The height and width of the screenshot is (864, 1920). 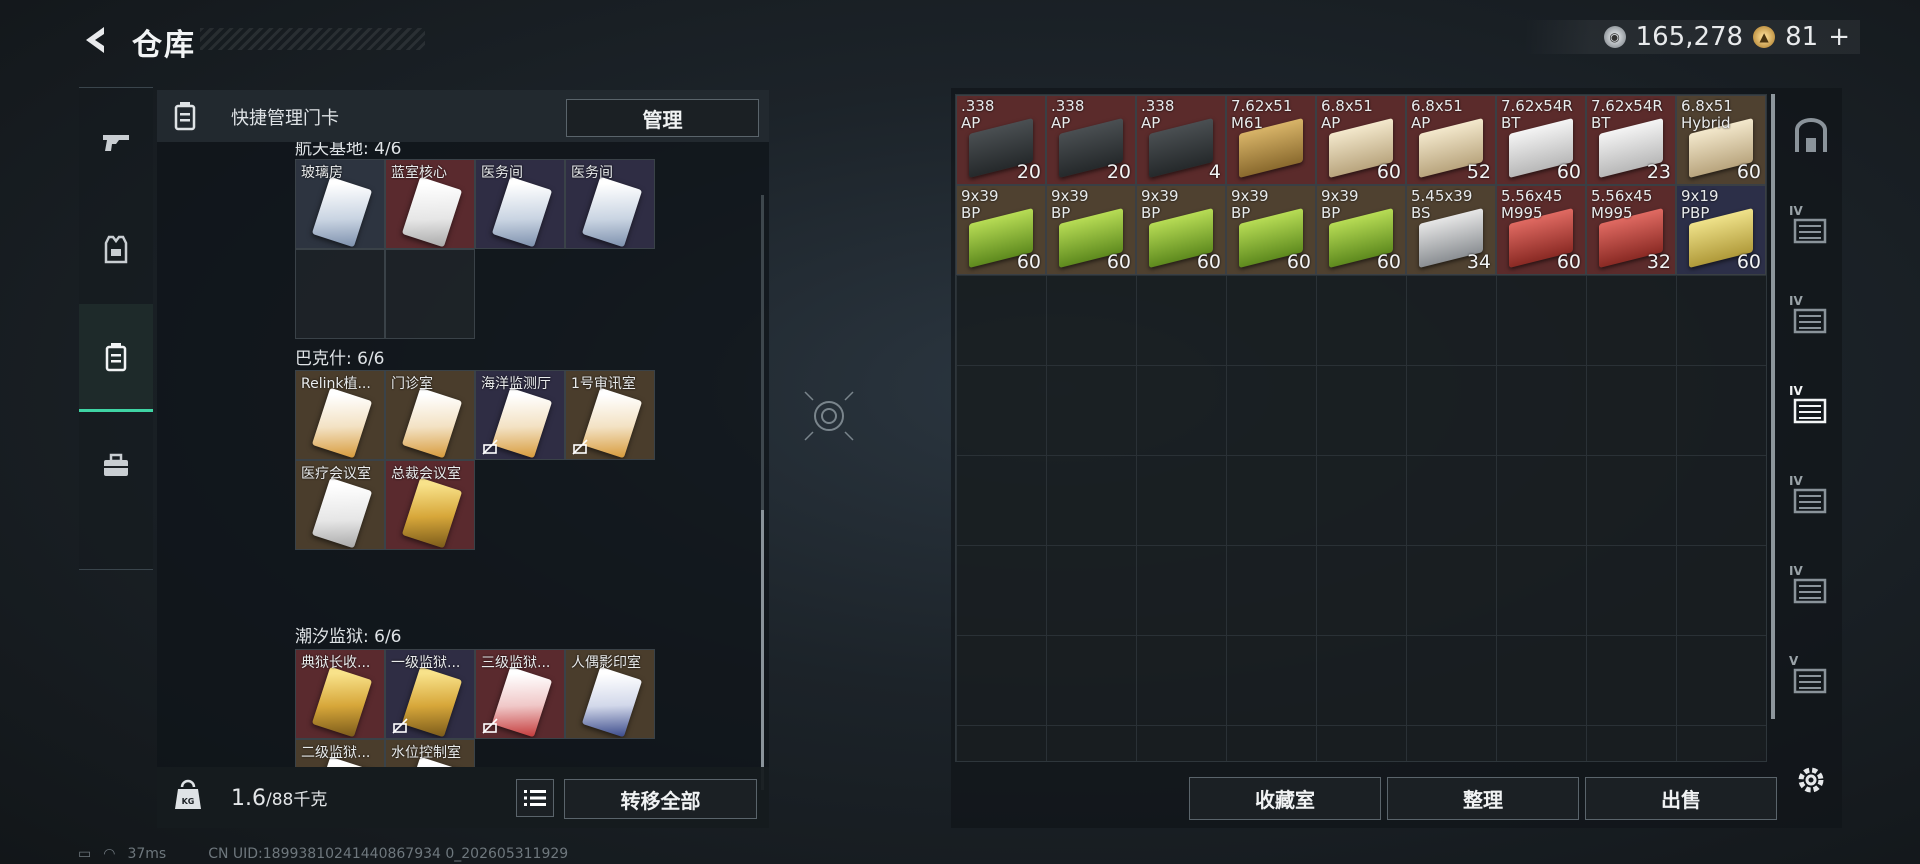 I want to click on sort-button: 整理, so click(x=1483, y=798).